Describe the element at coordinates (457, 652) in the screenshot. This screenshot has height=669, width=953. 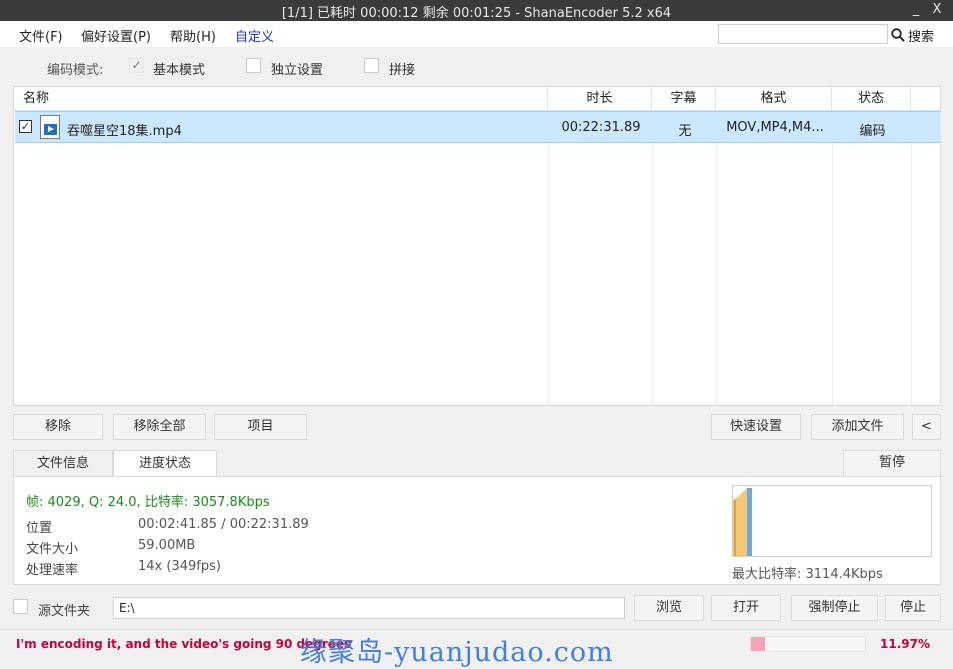
I see `watermark: 缘聚岛-yuanjudao.com` at that location.